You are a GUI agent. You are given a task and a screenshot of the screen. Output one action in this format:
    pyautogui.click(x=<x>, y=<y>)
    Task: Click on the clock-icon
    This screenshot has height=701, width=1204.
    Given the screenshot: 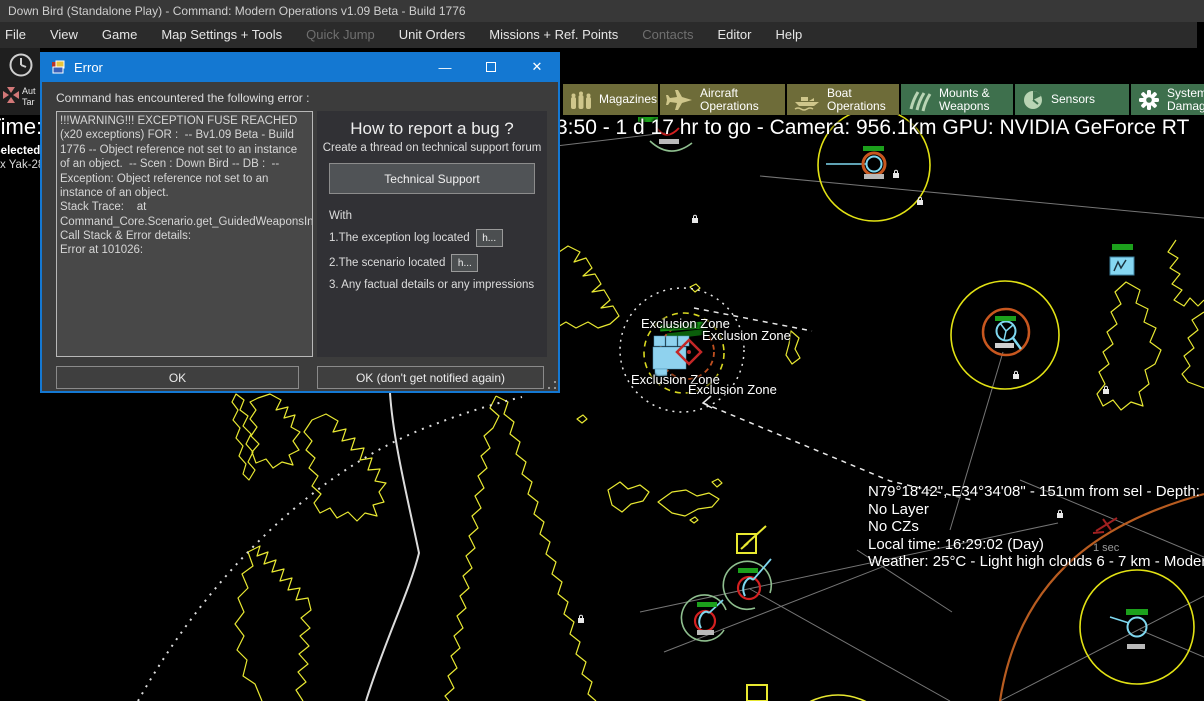 What is the action you would take?
    pyautogui.click(x=21, y=65)
    